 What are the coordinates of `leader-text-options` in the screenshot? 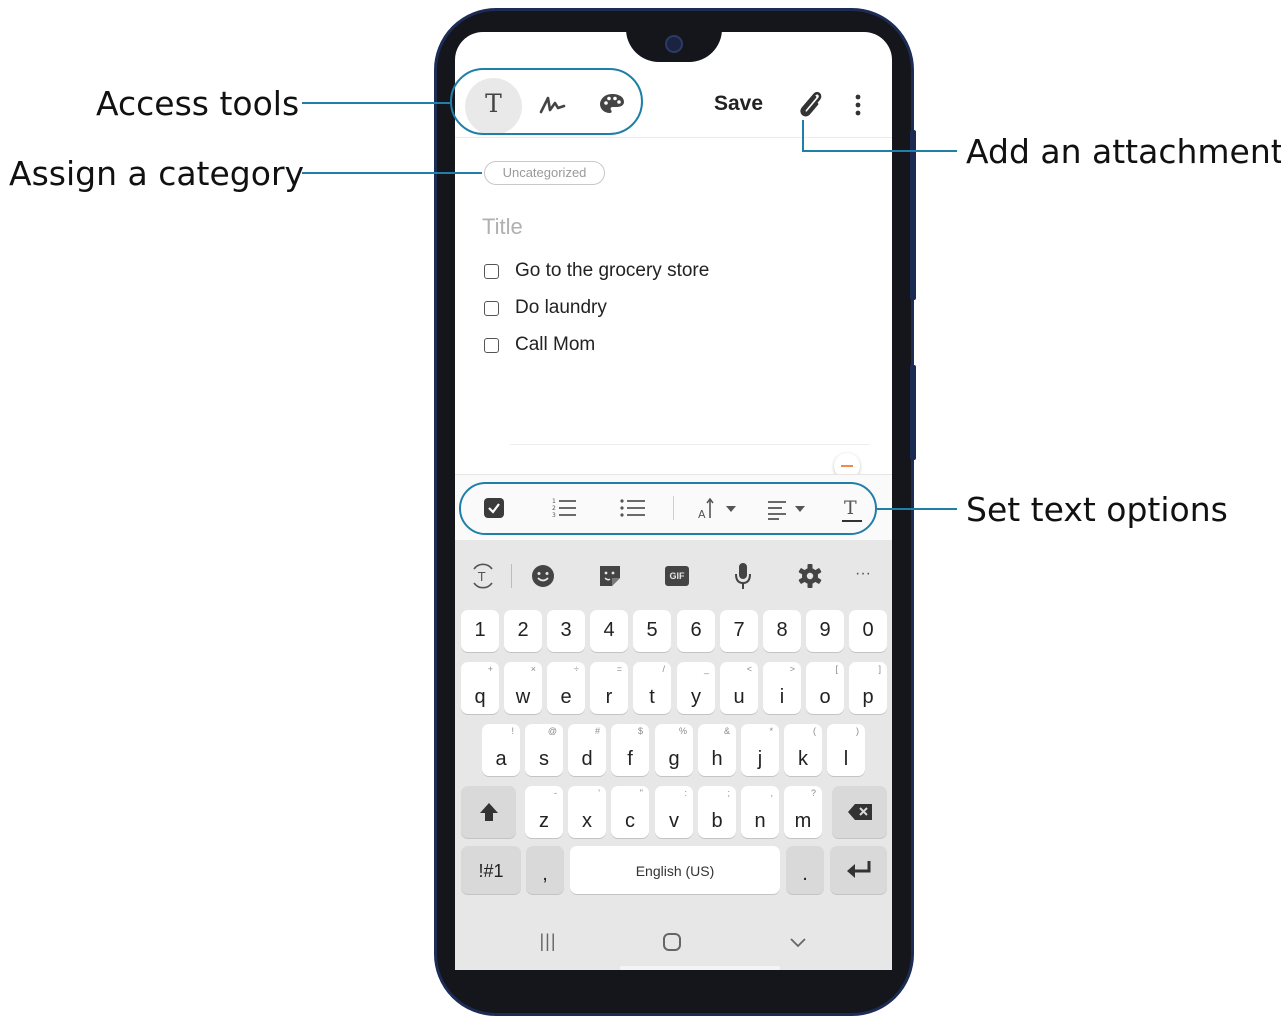 It's located at (917, 509).